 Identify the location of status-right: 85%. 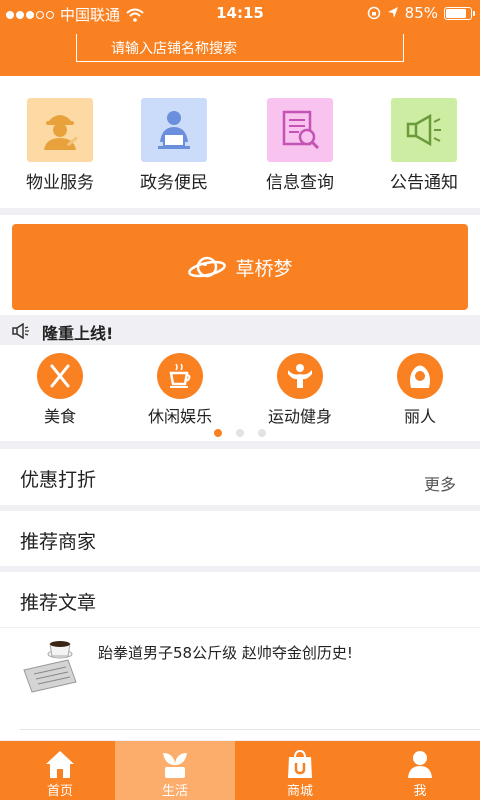
(421, 13).